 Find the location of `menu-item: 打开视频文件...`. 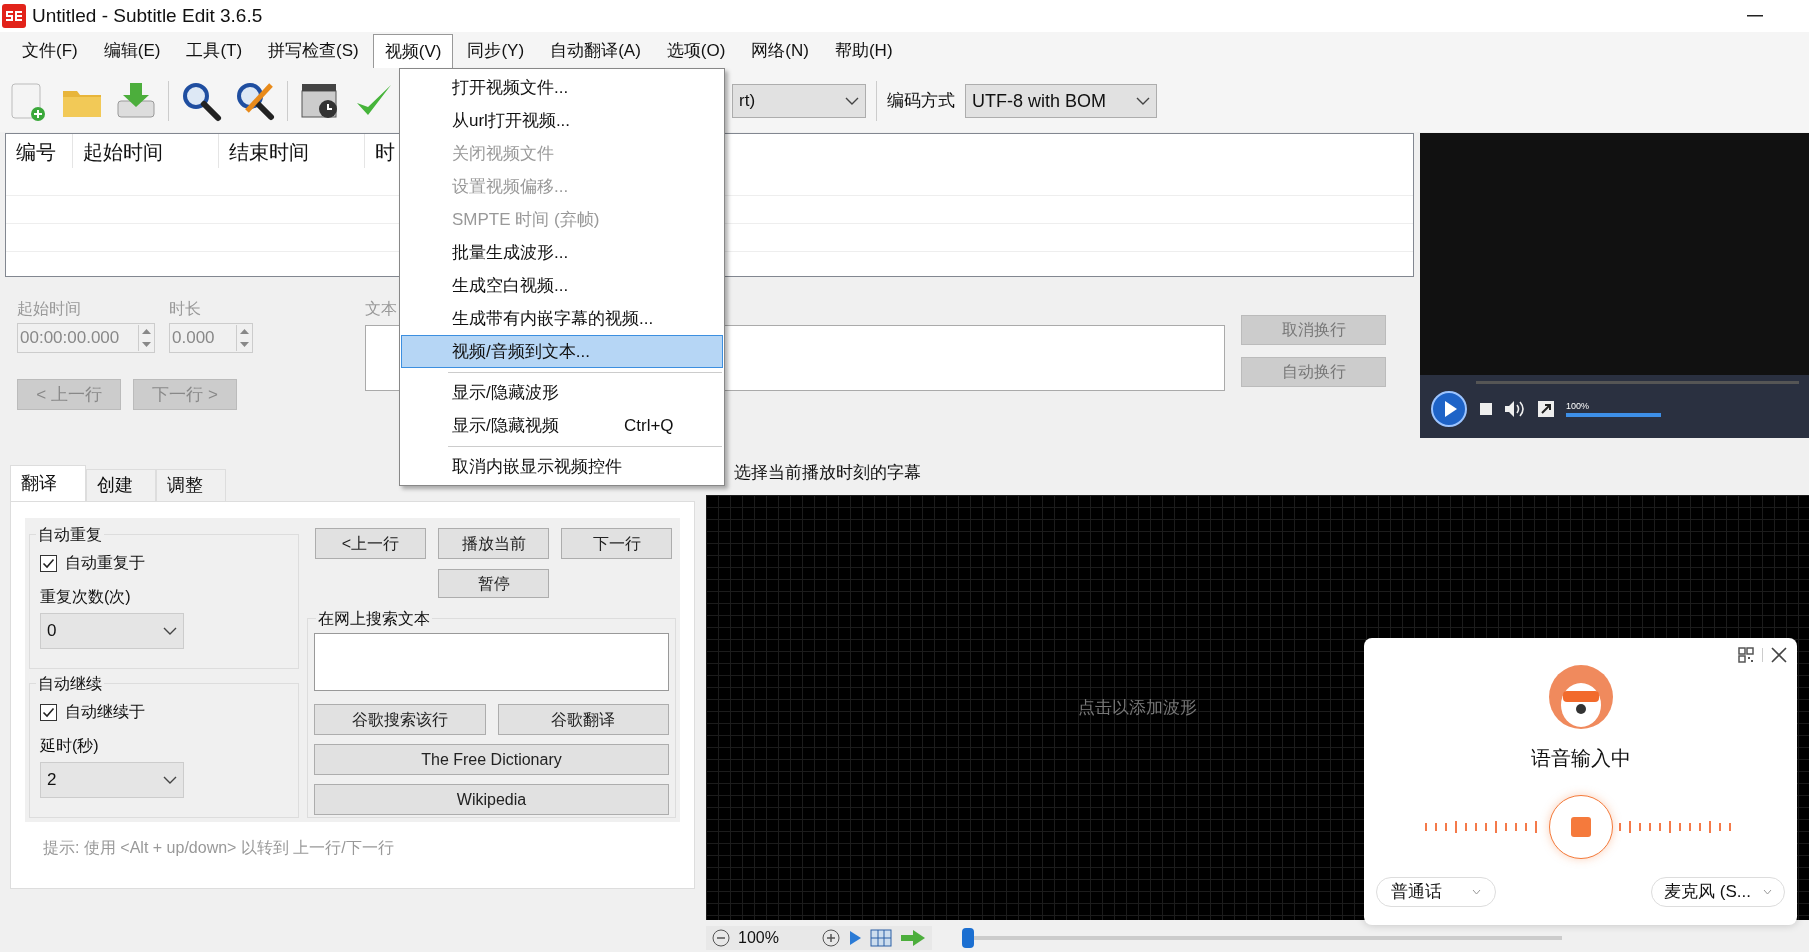

menu-item: 打开视频文件... is located at coordinates (562, 87).